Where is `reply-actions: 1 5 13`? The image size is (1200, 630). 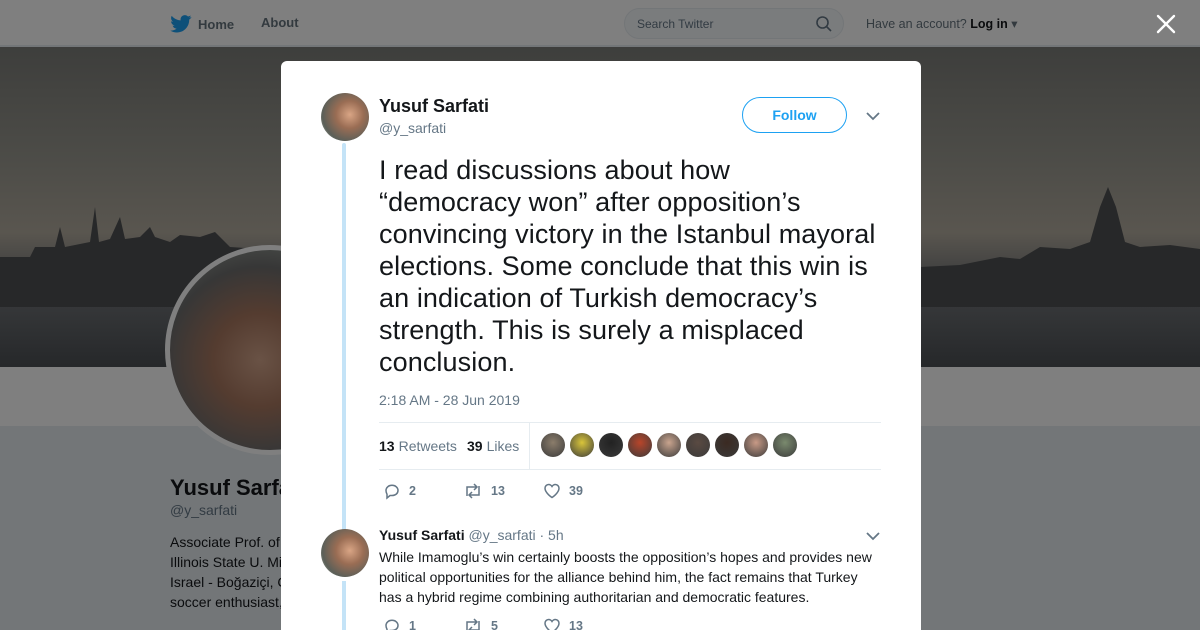
reply-actions: 1 5 13 is located at coordinates (503, 623).